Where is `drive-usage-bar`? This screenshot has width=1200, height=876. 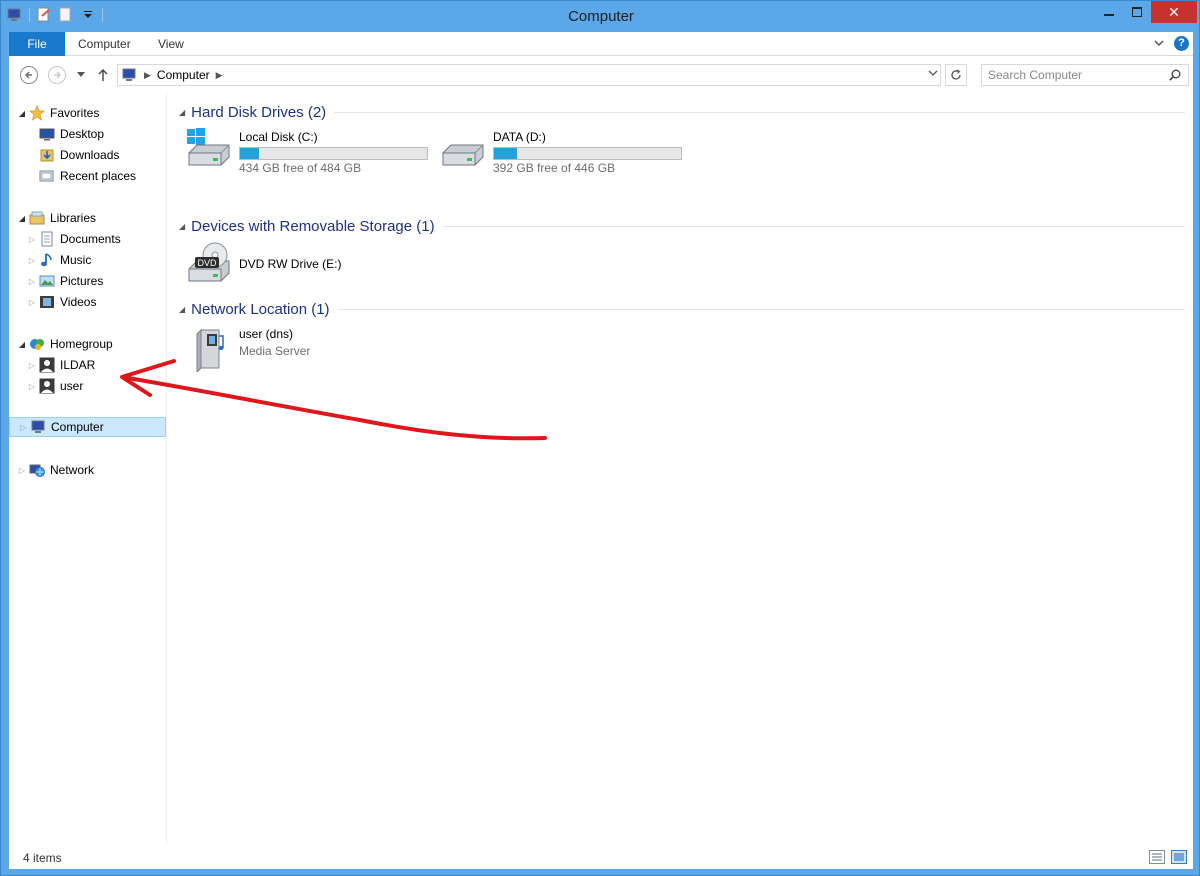 drive-usage-bar is located at coordinates (587, 153).